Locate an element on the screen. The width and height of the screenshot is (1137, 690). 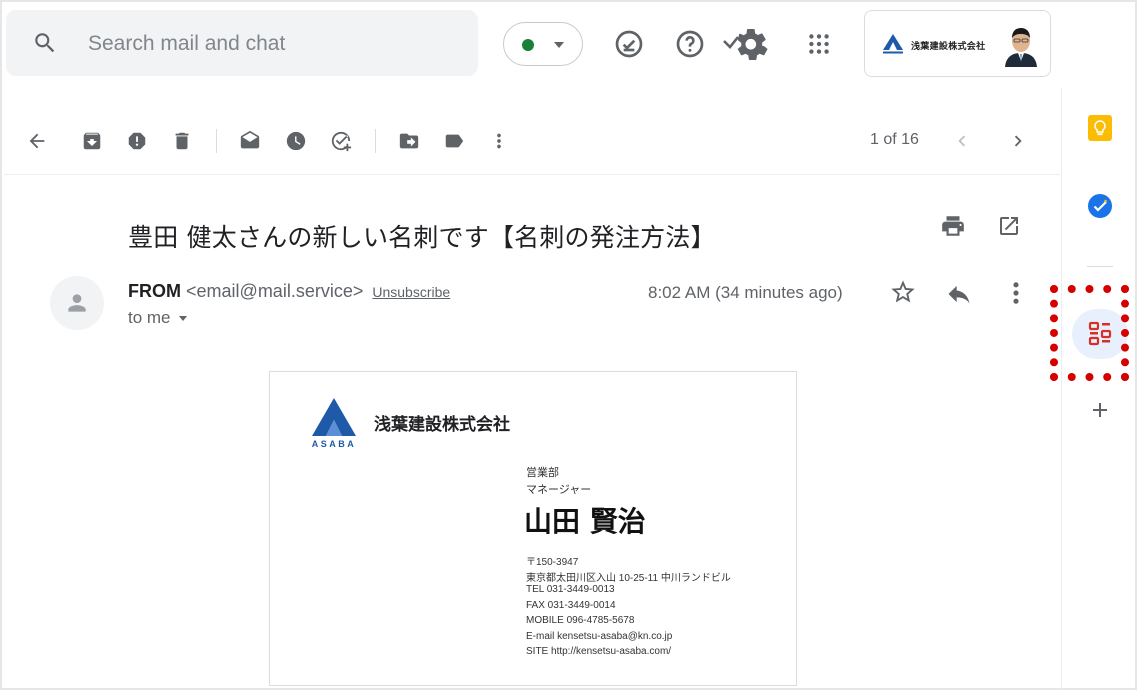
sender-name: FROM is located at coordinates (154, 291).